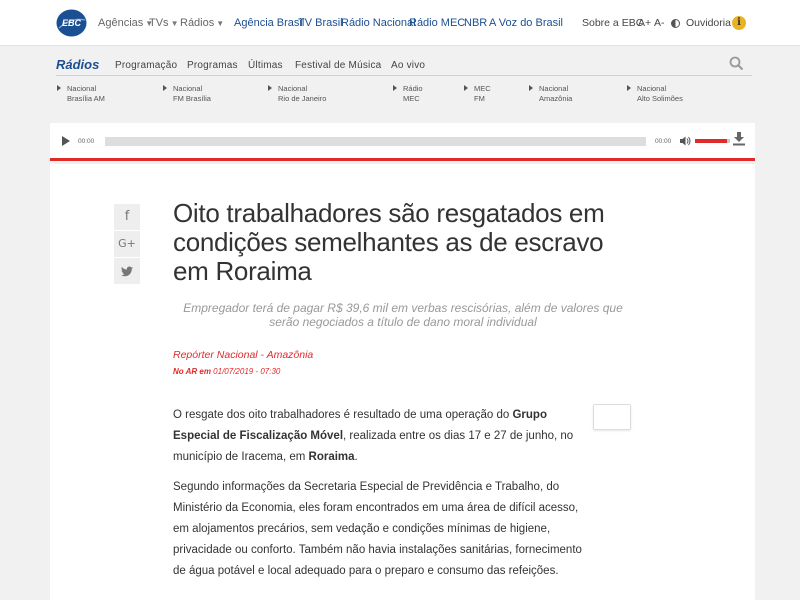 The image size is (800, 600). What do you see at coordinates (663, 141) in the screenshot?
I see `time-total: 00:00` at bounding box center [663, 141].